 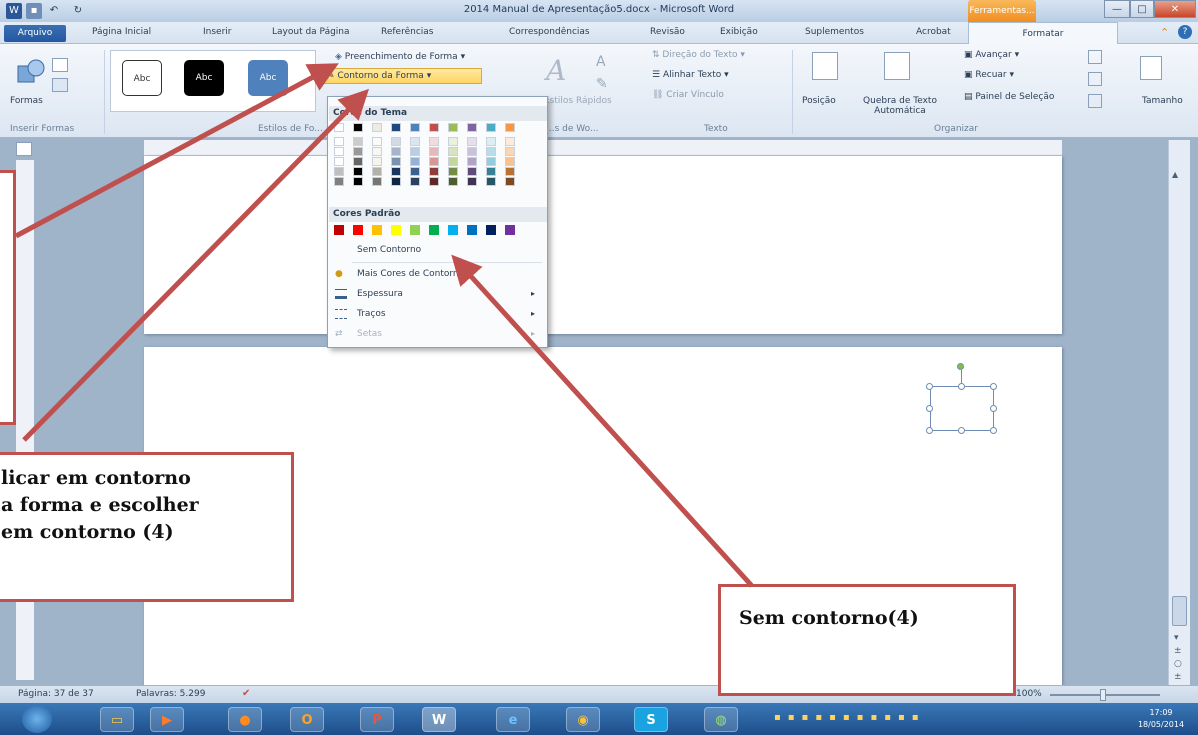 What do you see at coordinates (602, 421) in the screenshot?
I see `arrow-to-no-outline` at bounding box center [602, 421].